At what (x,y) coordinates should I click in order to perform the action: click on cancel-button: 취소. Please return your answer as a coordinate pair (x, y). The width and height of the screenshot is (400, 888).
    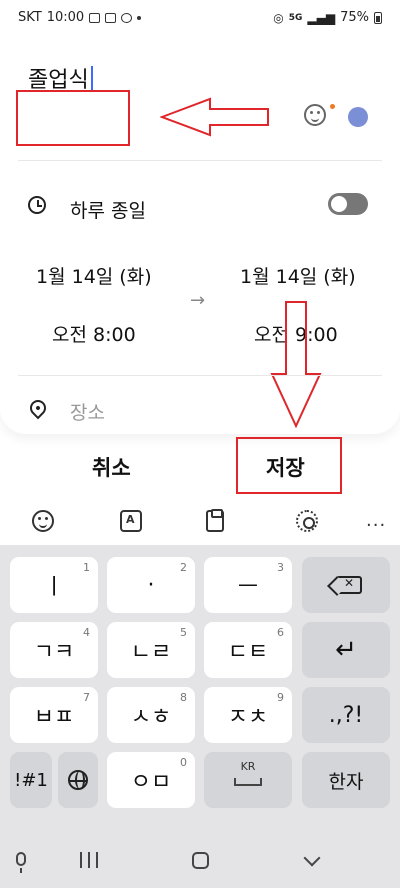
    Looking at the image, I should click on (111, 467).